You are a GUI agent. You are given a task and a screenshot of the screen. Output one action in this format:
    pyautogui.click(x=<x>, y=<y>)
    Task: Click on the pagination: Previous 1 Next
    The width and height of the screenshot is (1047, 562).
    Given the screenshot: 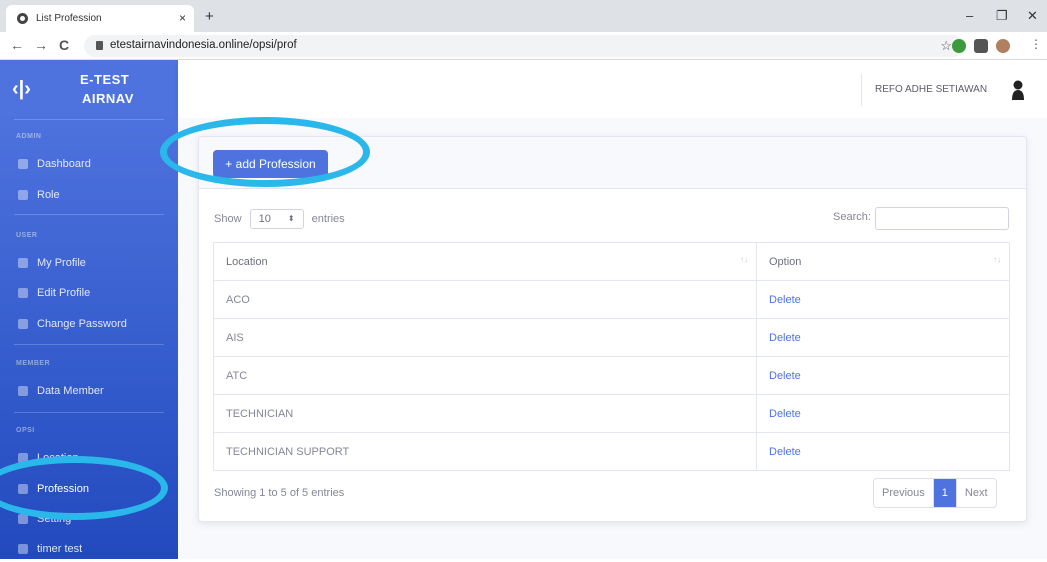 What is the action you would take?
    pyautogui.click(x=935, y=493)
    